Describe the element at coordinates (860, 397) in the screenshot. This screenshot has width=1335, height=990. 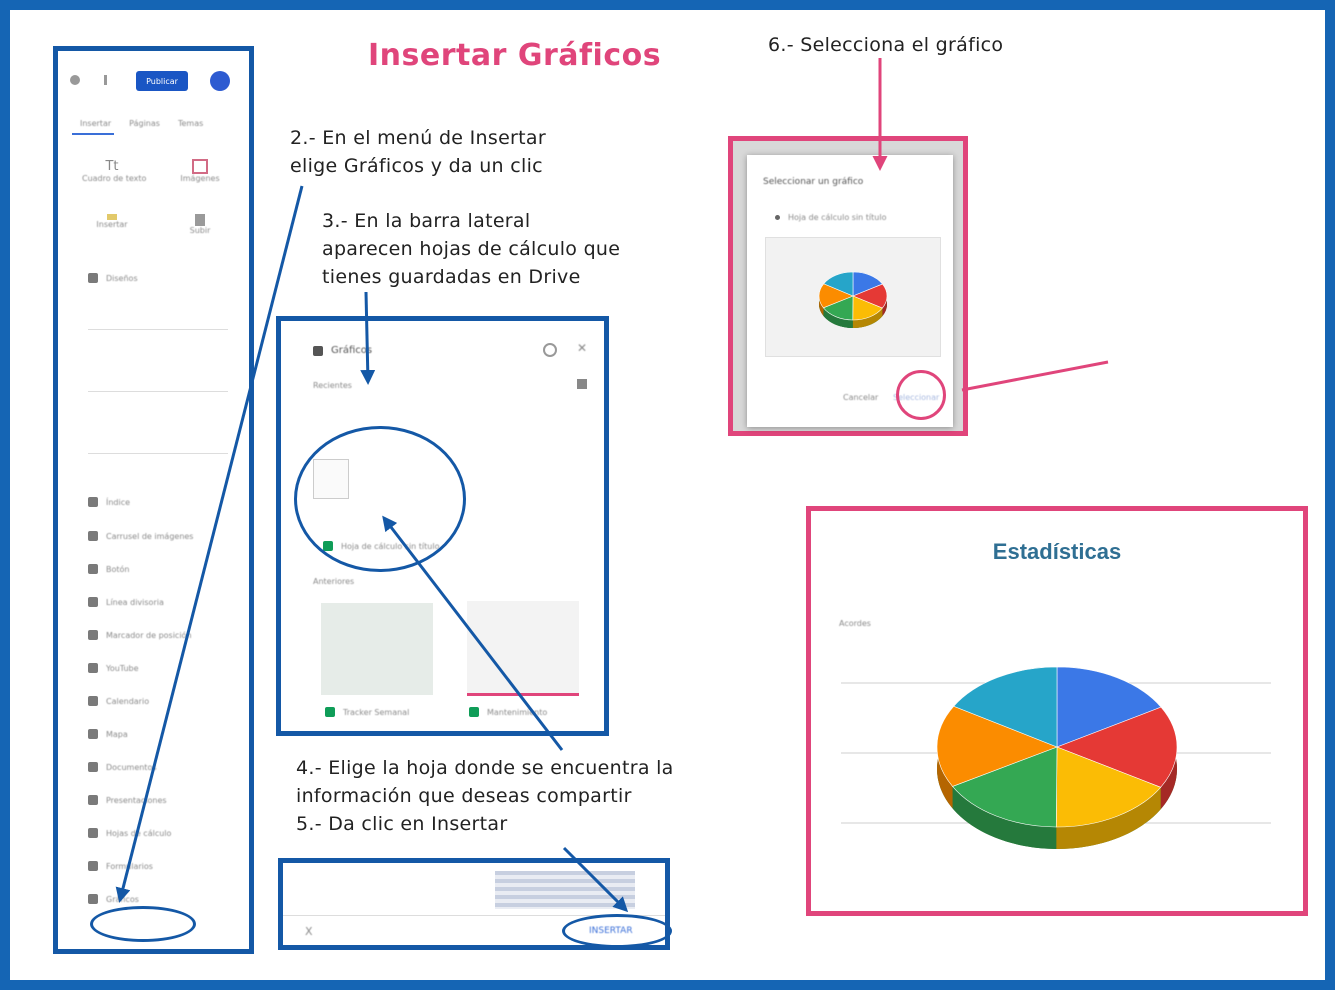
I see `dialog-cancel-button: Cancelar` at that location.